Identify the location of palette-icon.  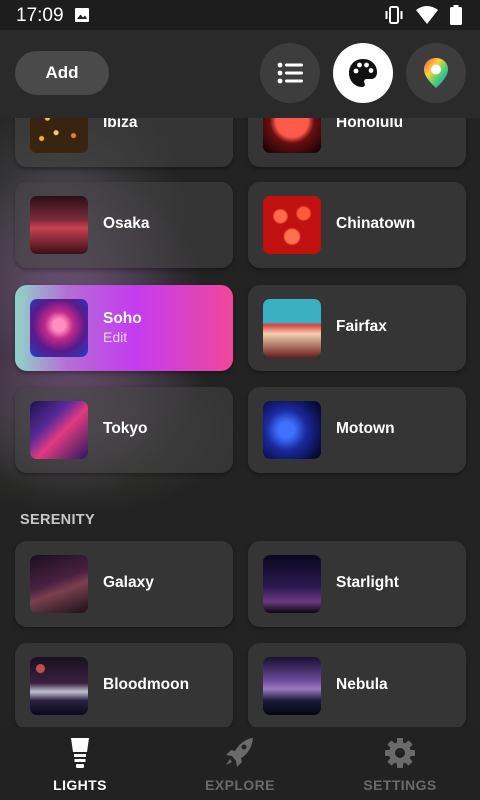
(363, 73).